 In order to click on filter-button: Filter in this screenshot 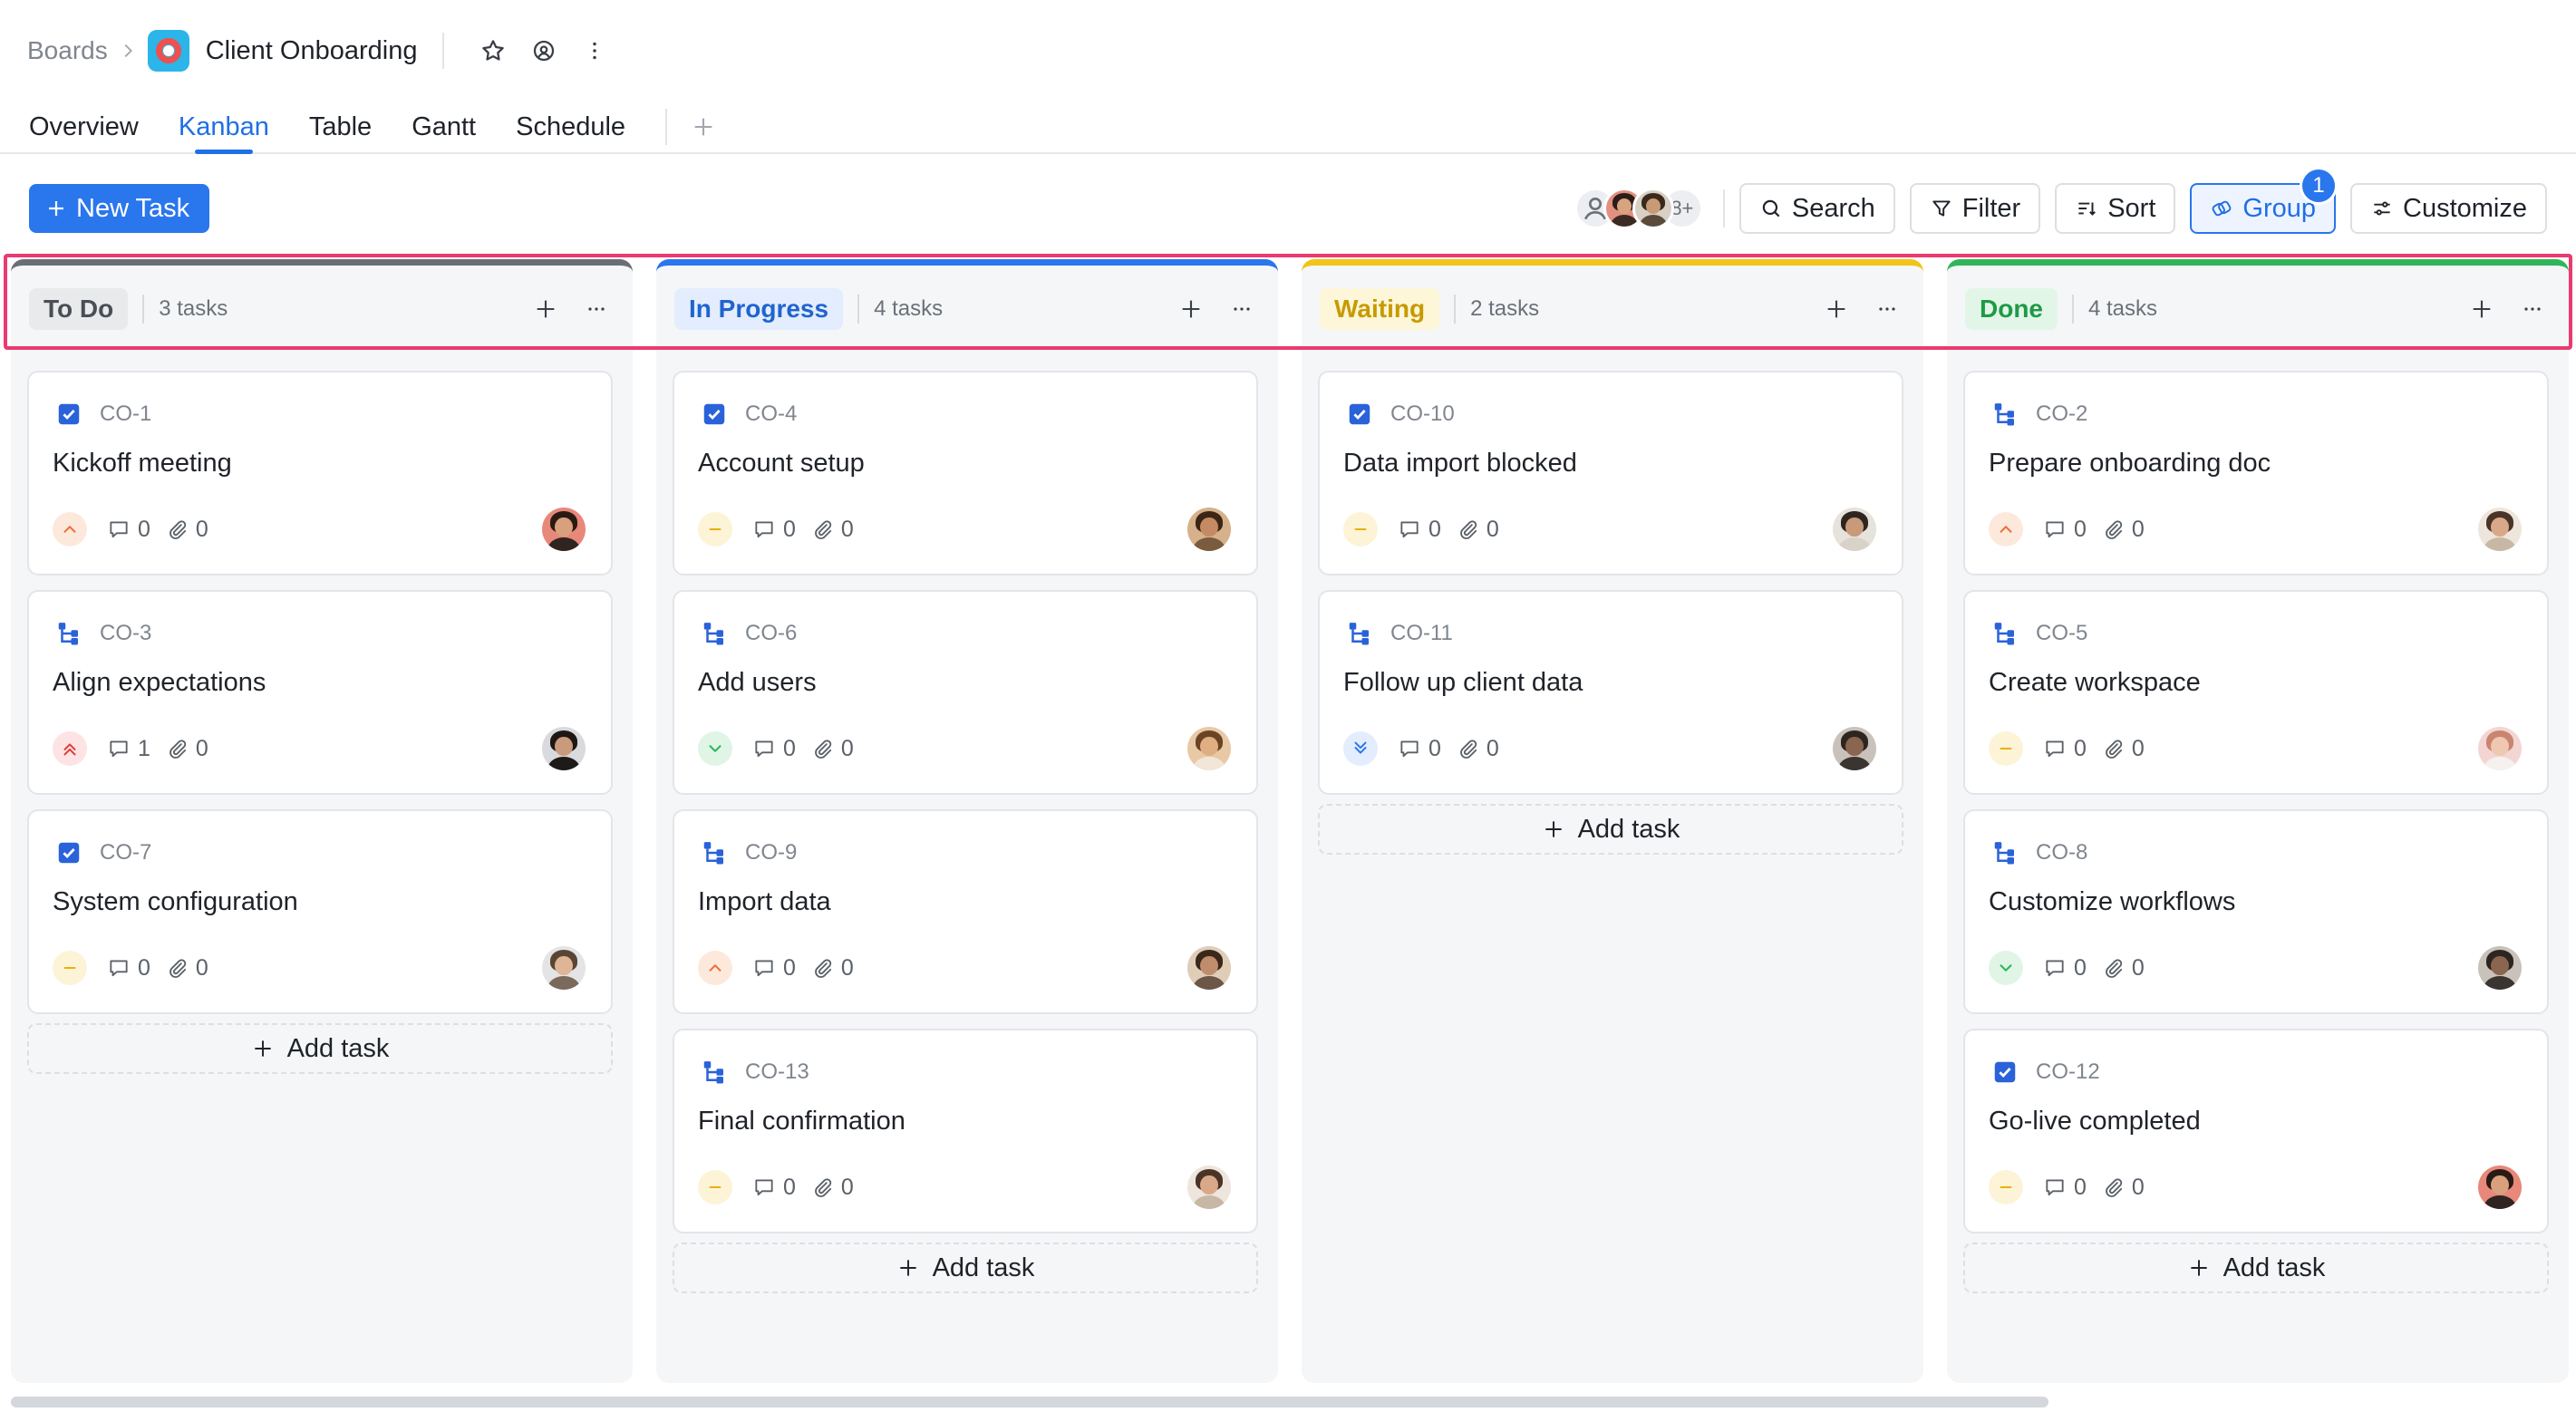, I will do `click(1975, 209)`.